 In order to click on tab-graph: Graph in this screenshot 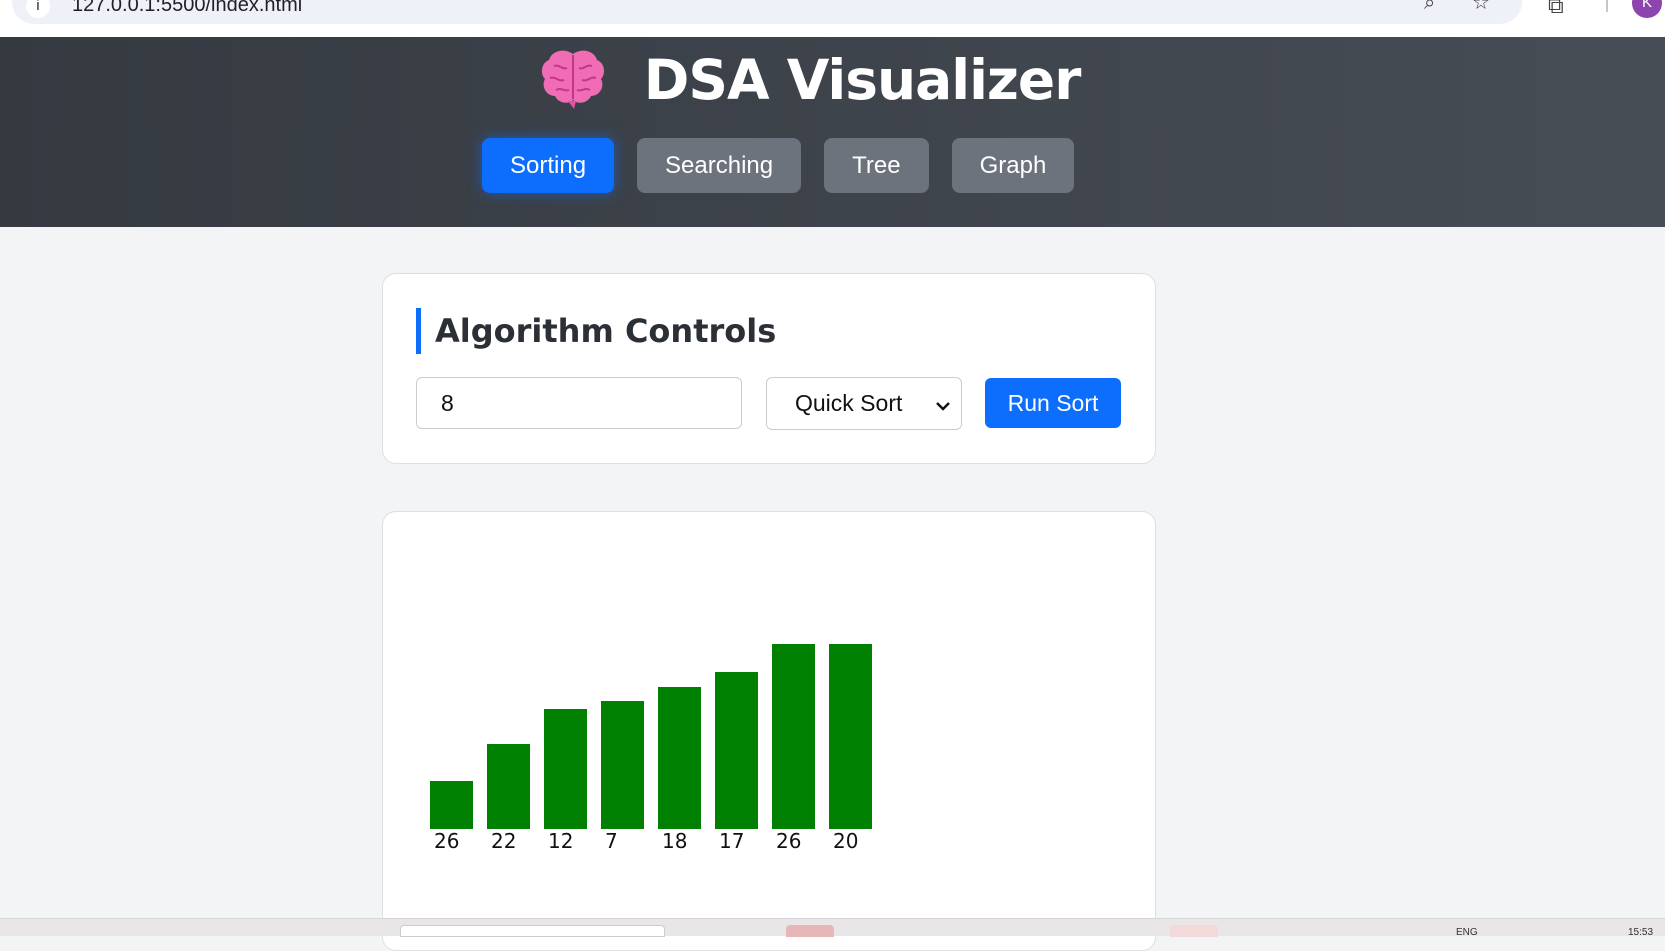, I will do `click(1013, 165)`.